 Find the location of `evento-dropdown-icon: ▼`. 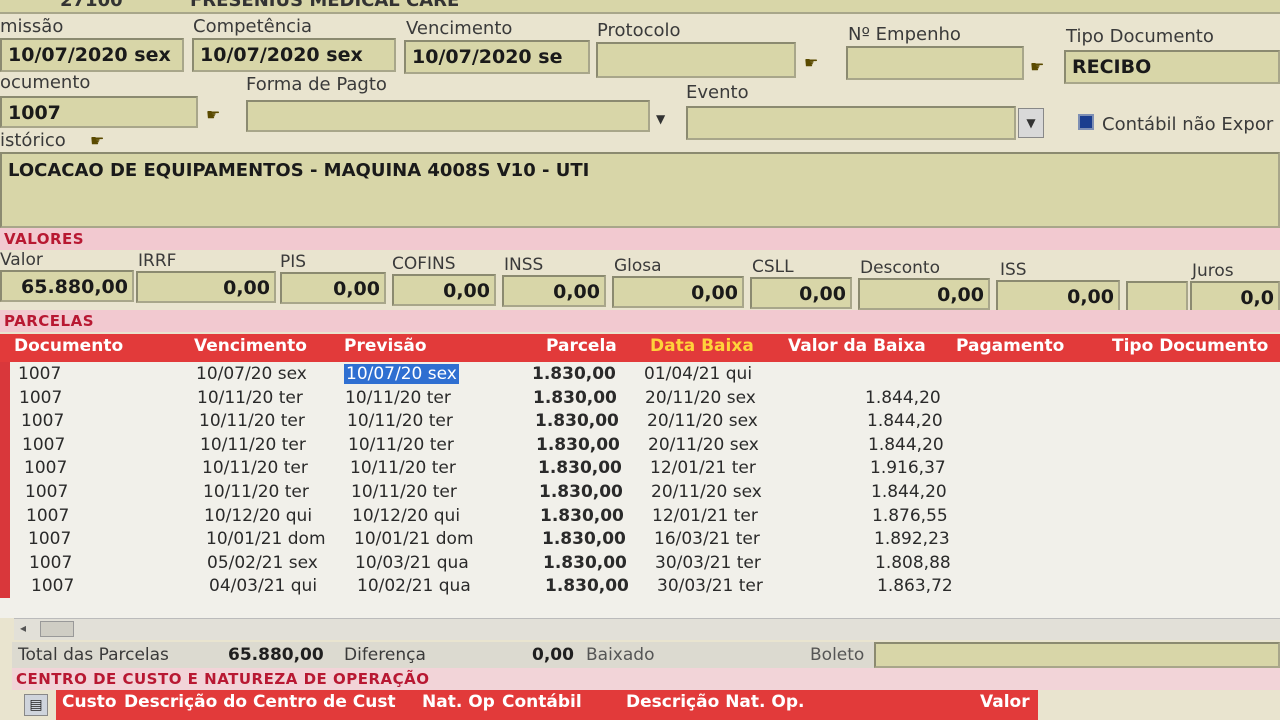

evento-dropdown-icon: ▼ is located at coordinates (1031, 123).